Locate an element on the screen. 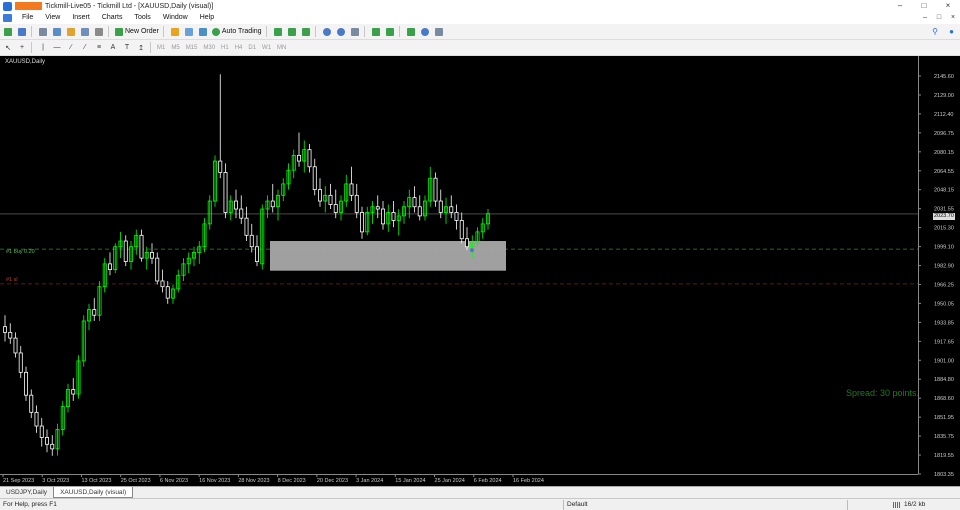  chart-tabs: USDJPY,Daily XAUUSD,Daily (visual) is located at coordinates (480, 492).